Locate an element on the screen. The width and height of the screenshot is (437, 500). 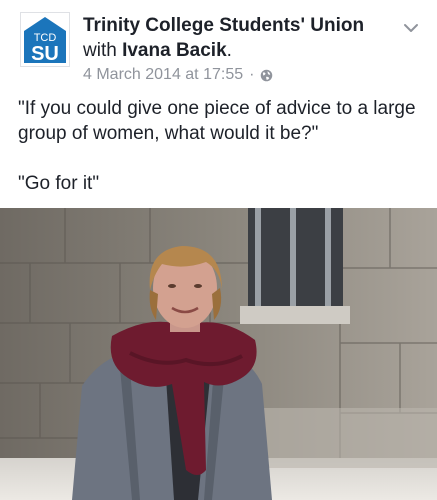
wall-light-patch is located at coordinates (349, 438).